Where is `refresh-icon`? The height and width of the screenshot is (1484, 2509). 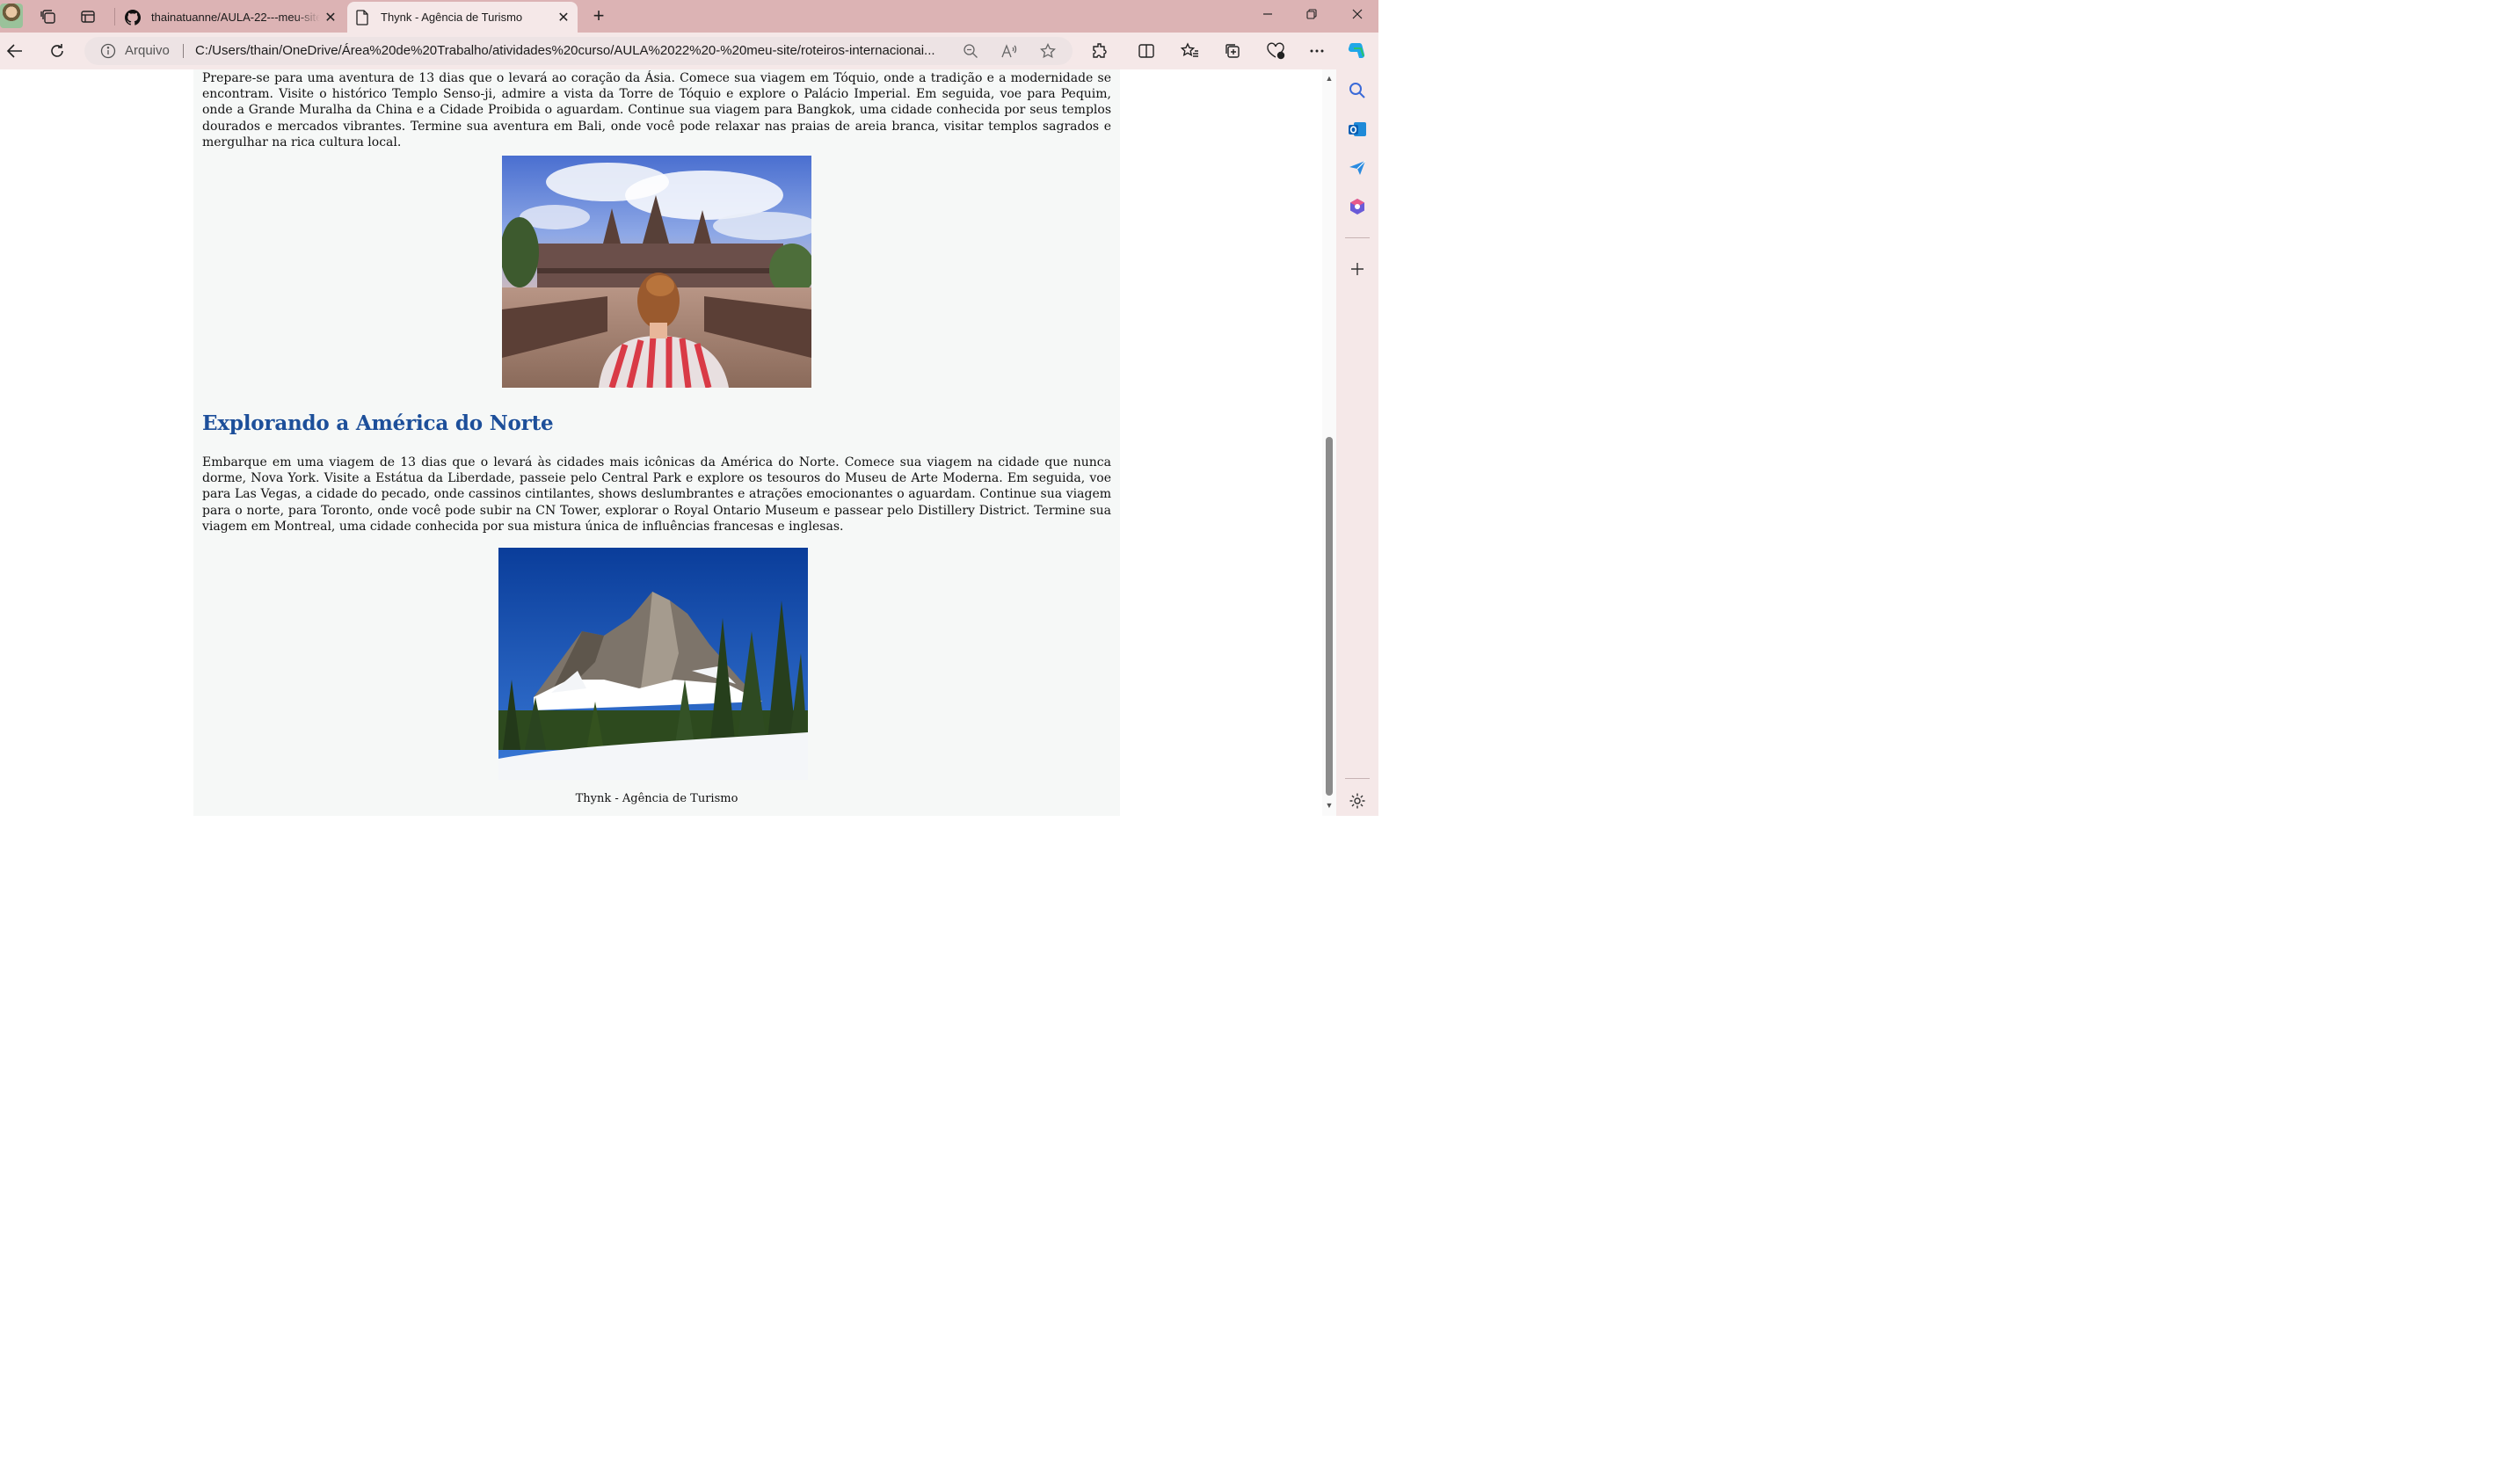
refresh-icon is located at coordinates (57, 51).